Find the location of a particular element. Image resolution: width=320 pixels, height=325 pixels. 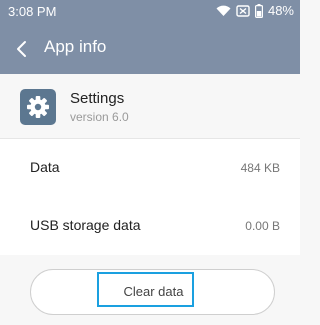

app-version: version 6.0 is located at coordinates (99, 117).